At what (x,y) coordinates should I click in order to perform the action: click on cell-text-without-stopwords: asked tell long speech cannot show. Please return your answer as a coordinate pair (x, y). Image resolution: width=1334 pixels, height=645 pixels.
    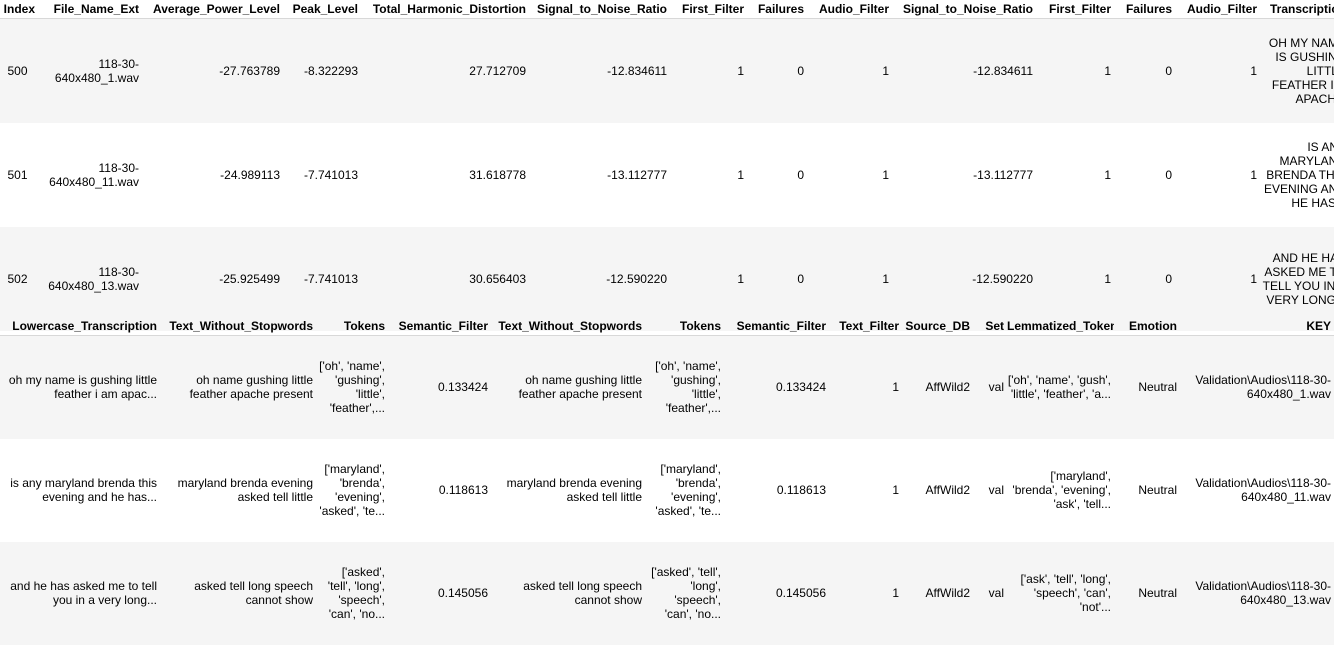
    Looking at the image, I should click on (238, 593).